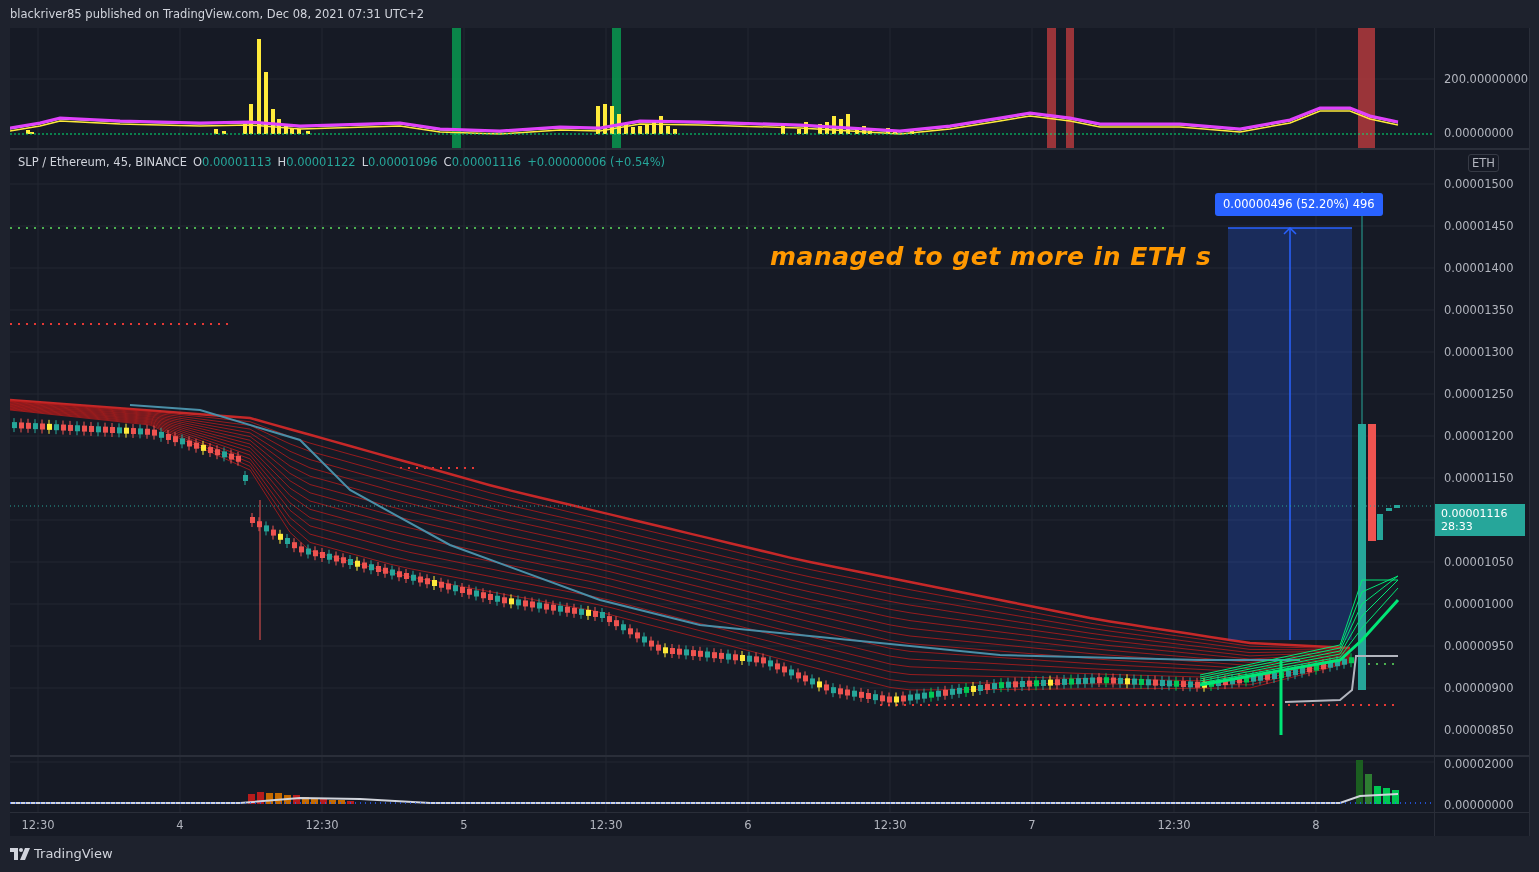 Image resolution: width=1539 pixels, height=872 pixels. What do you see at coordinates (748, 825) in the screenshot?
I see `time-label: 6` at bounding box center [748, 825].